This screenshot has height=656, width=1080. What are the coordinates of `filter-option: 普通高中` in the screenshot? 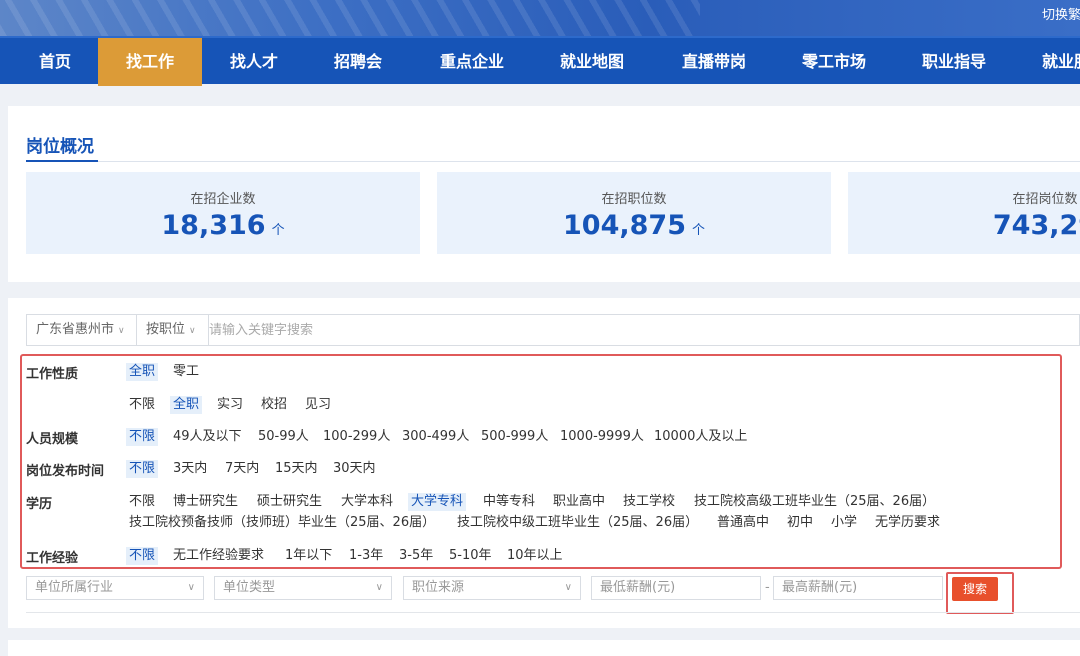 It's located at (743, 523).